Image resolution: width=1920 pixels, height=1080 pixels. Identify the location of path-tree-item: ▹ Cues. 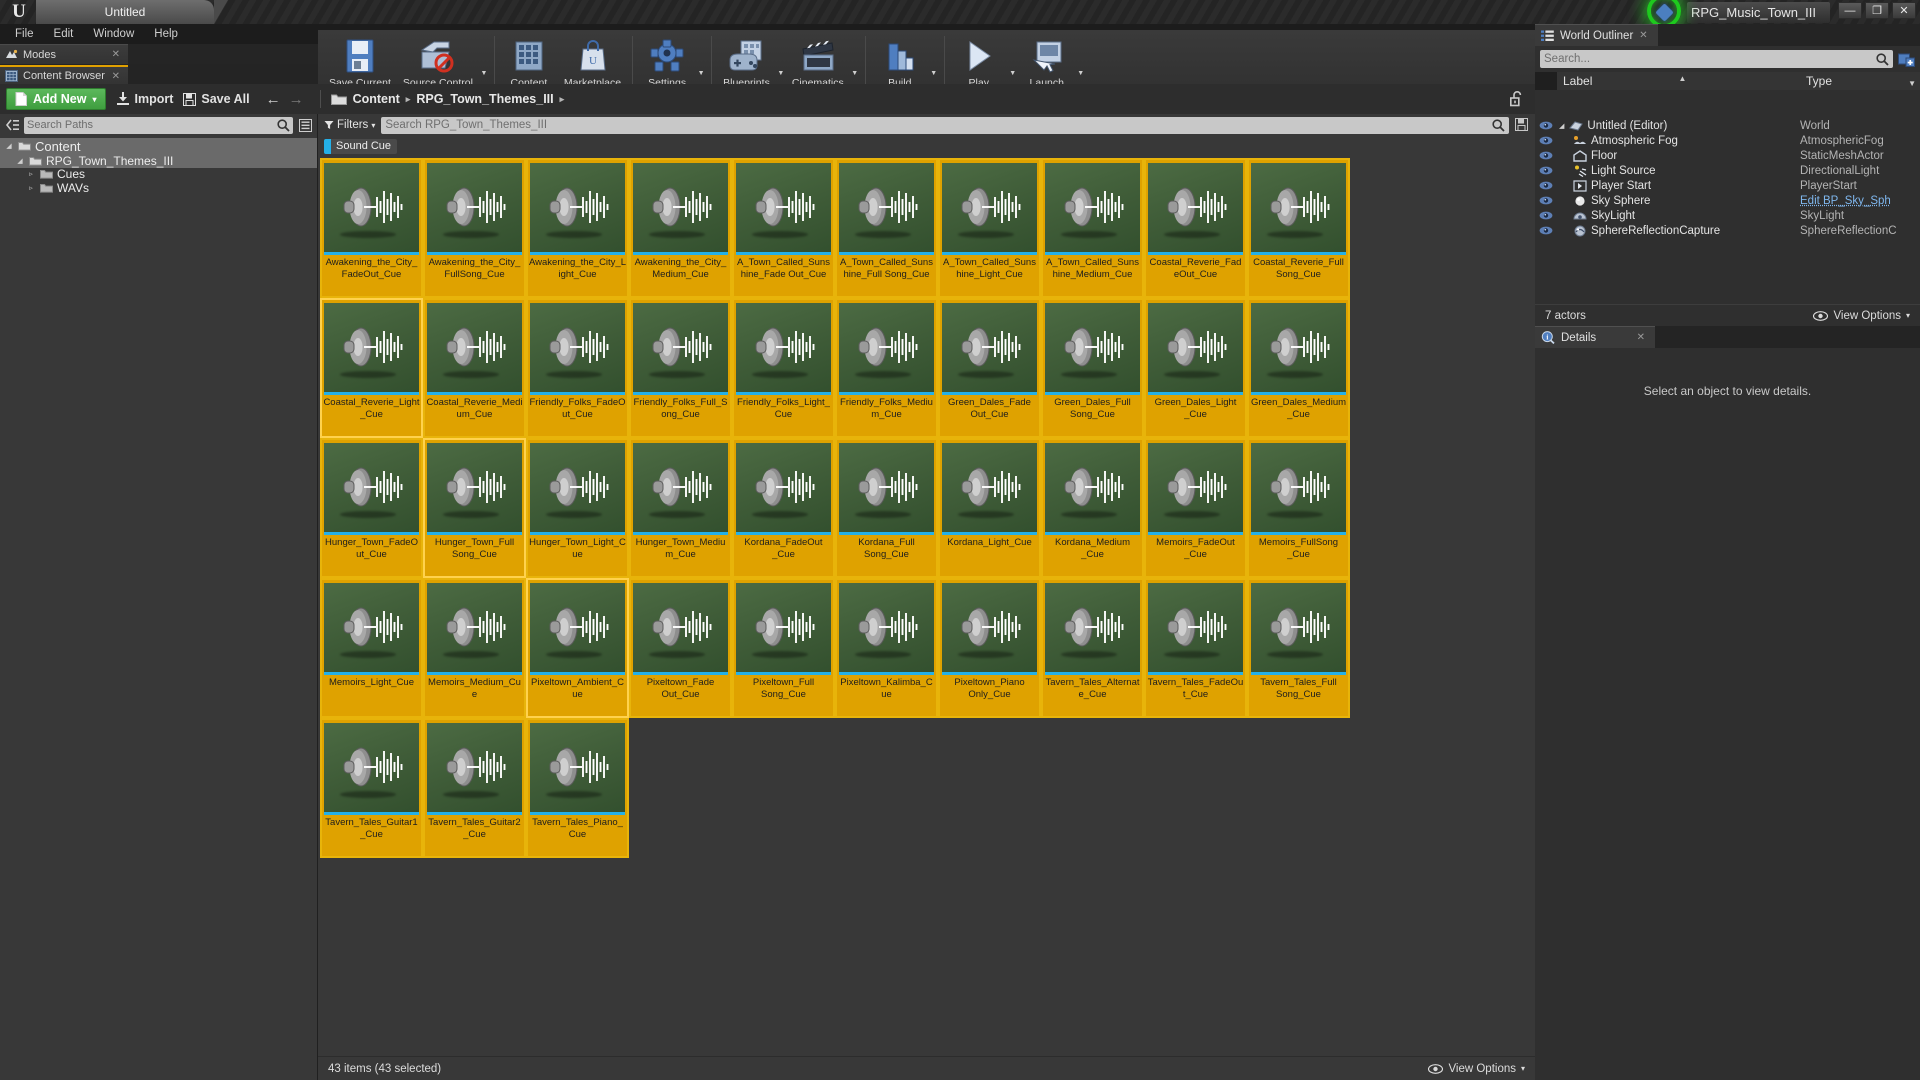
(158, 174).